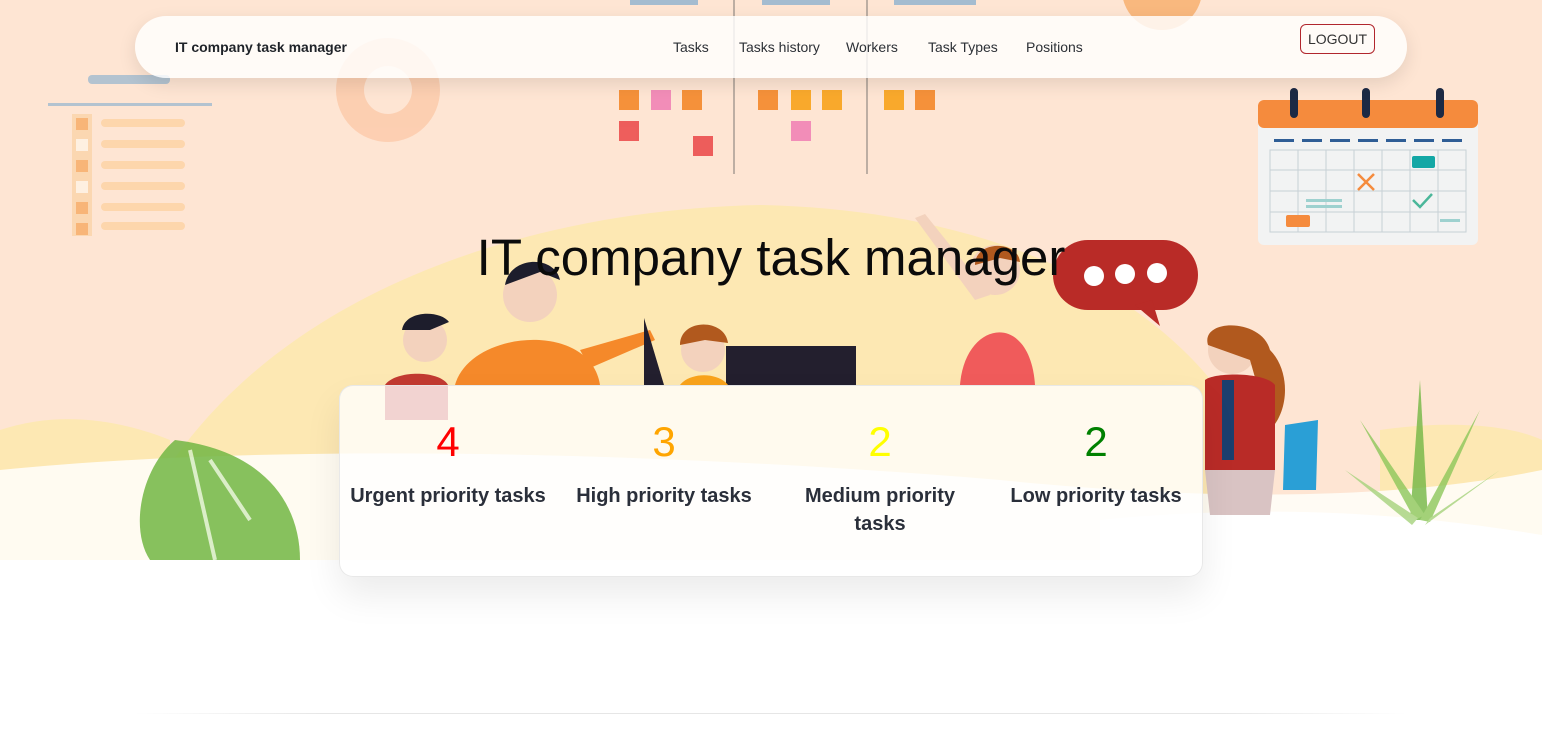 The width and height of the screenshot is (1542, 744). I want to click on stat-low-count: 2, so click(1096, 441).